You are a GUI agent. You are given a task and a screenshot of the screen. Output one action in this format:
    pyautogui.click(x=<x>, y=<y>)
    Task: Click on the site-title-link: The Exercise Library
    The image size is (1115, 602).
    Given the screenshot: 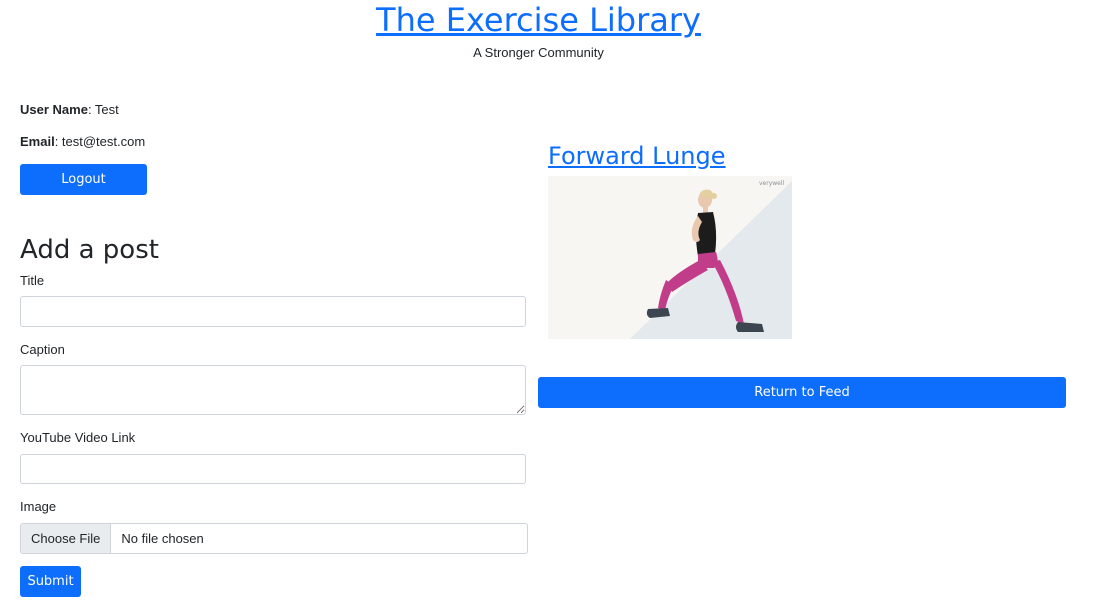 What is the action you would take?
    pyautogui.click(x=538, y=20)
    